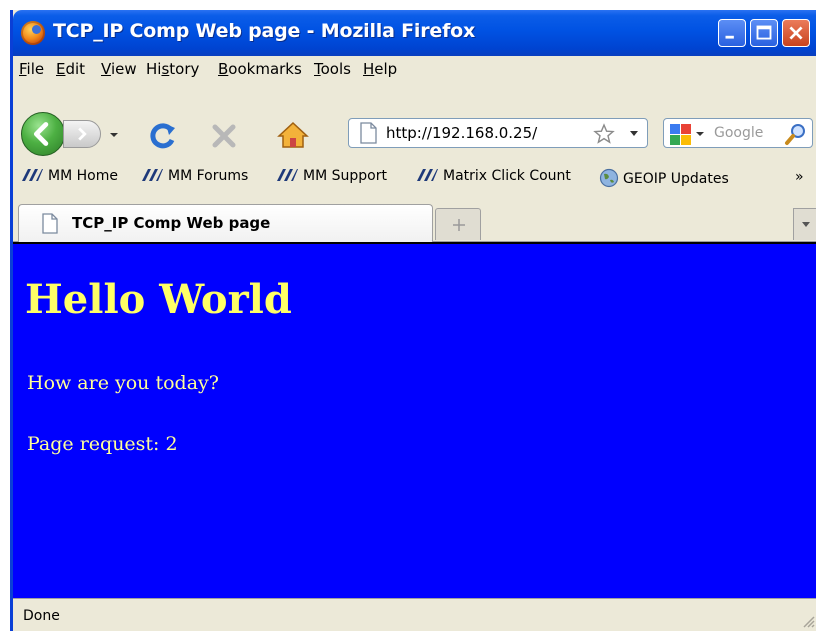 This screenshot has width=816, height=631. What do you see at coordinates (796, 134) in the screenshot?
I see `search-icon` at bounding box center [796, 134].